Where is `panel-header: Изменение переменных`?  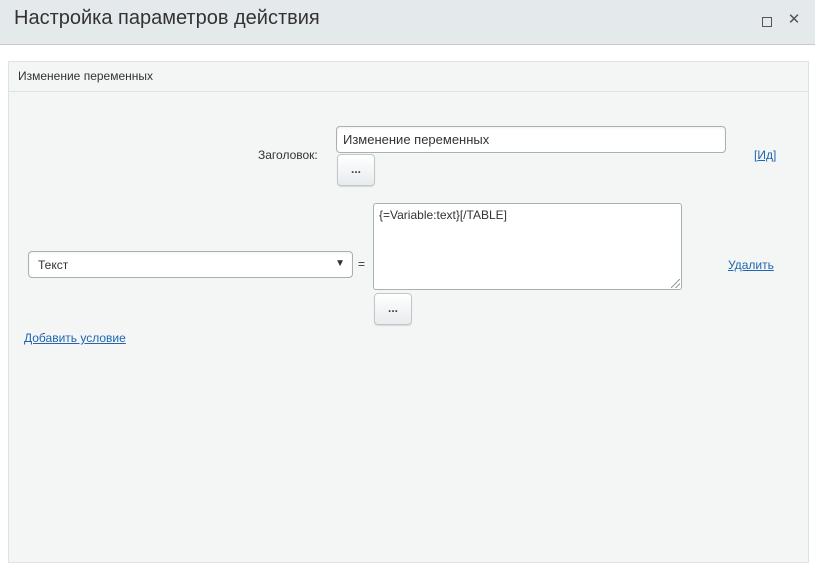 panel-header: Изменение переменных is located at coordinates (408, 77).